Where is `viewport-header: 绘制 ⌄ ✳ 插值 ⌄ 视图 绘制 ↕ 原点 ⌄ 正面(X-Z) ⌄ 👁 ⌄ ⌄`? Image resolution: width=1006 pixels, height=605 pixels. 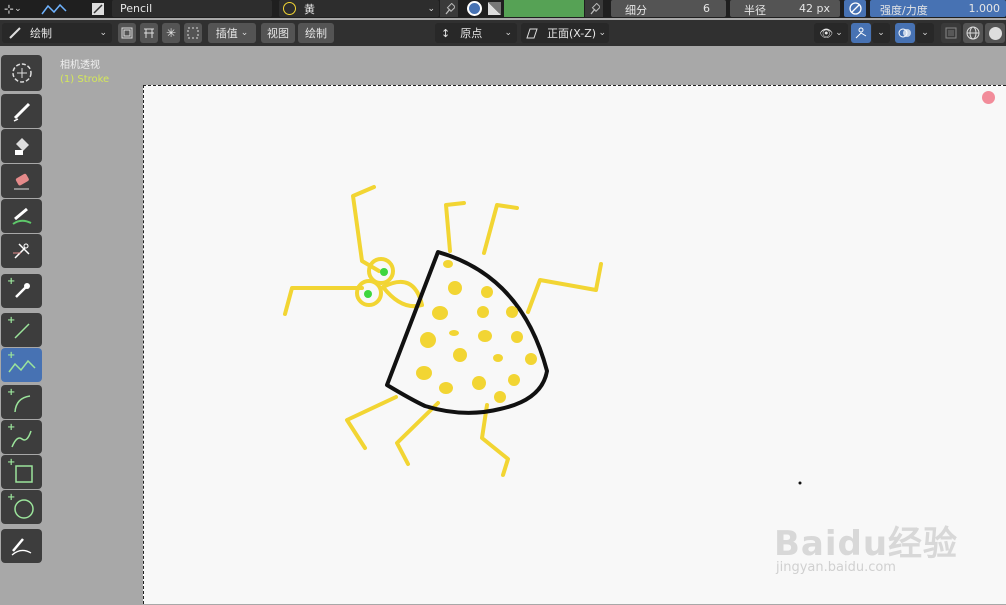
viewport-header: 绘制 ⌄ ✳ 插值 ⌄ 视图 绘制 ↕ 原点 ⌄ 正面(X-Z) ⌄ 👁 ⌄ ⌄ is located at coordinates (503, 33).